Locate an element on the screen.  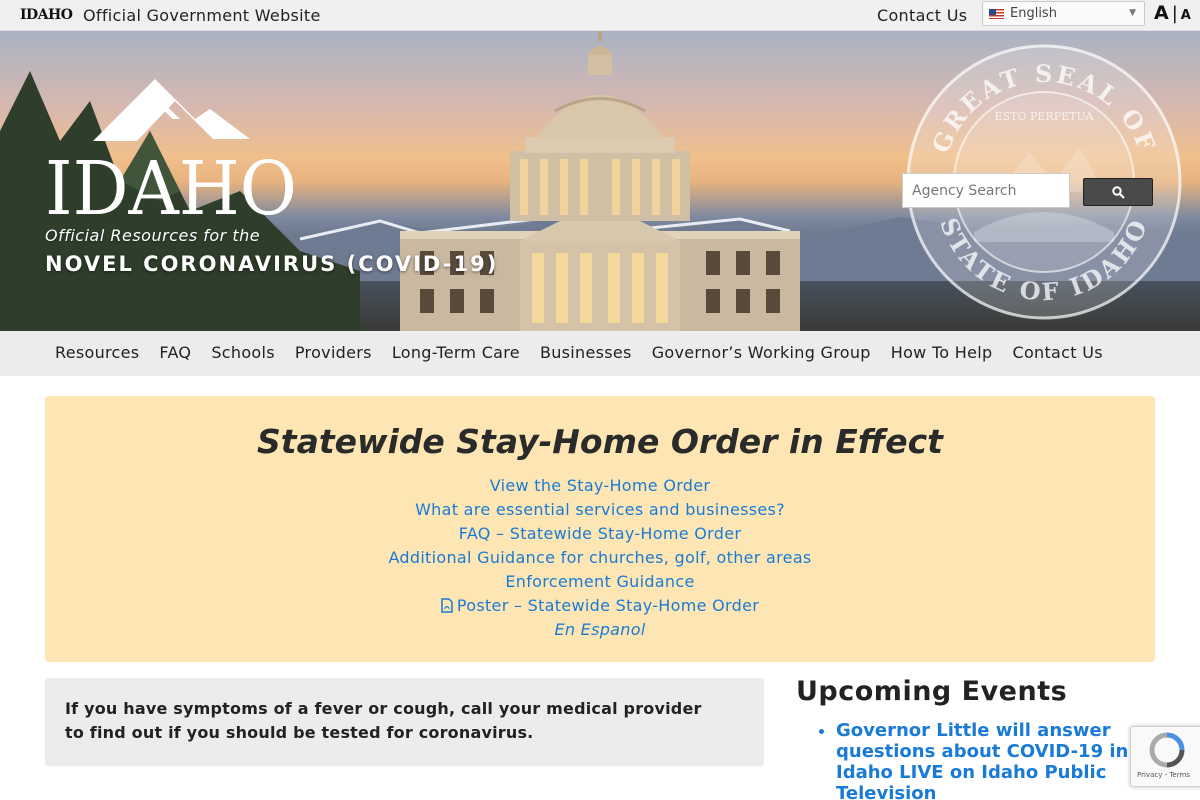
us-flag-icon is located at coordinates (996, 14).